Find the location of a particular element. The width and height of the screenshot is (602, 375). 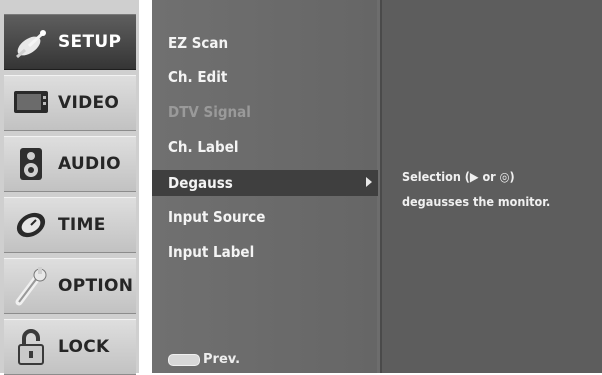

sidebar-item-audio: AUDIO is located at coordinates (70, 164).